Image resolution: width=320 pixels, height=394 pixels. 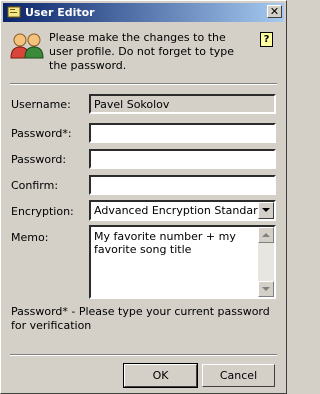 I want to click on scroll-down-button, so click(x=266, y=289).